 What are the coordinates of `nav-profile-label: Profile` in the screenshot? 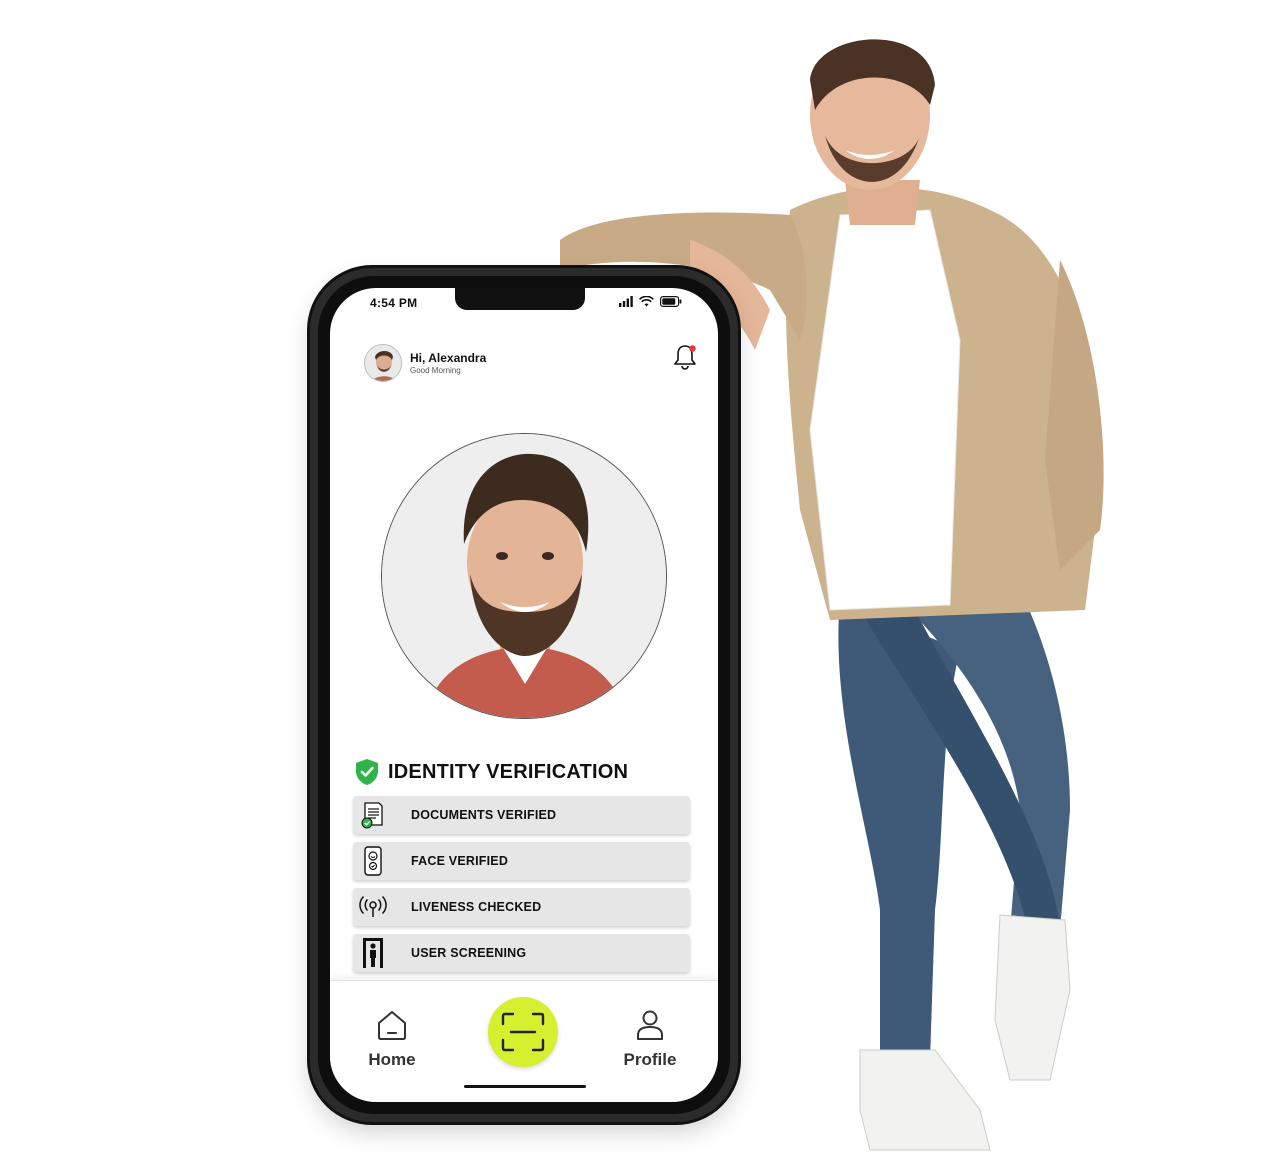 It's located at (650, 1059).